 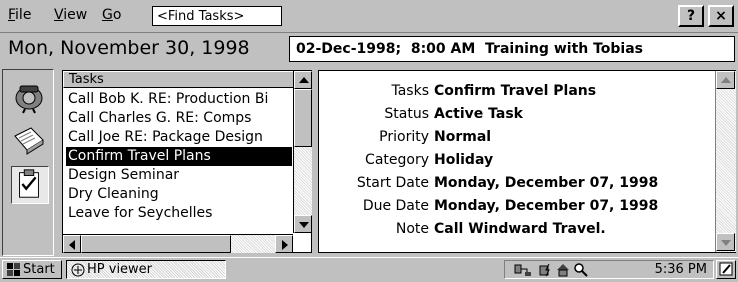 What do you see at coordinates (179, 194) in the screenshot?
I see `task-item: Dry Cleaning` at bounding box center [179, 194].